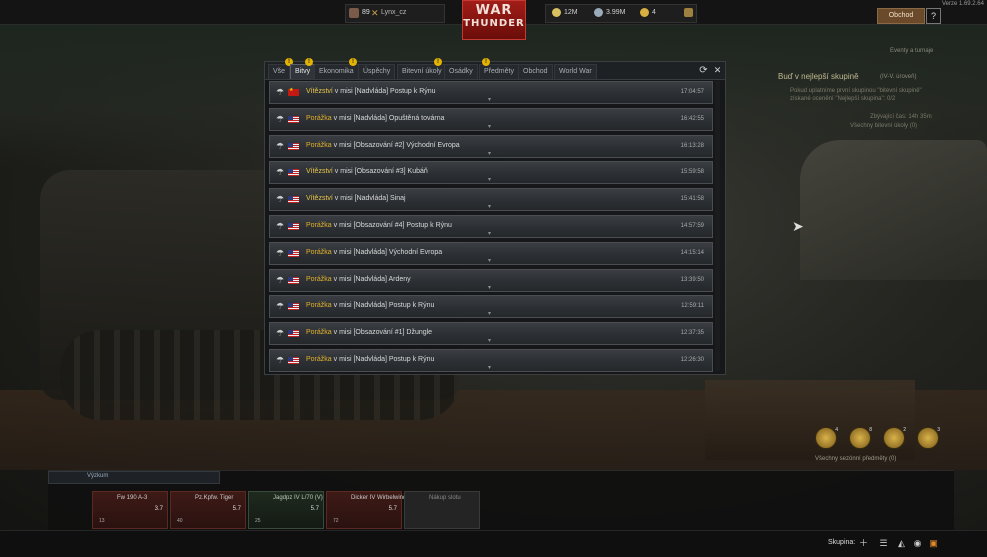  I want to click on war-thunder-logo: WAR THUNDER, so click(494, 20).